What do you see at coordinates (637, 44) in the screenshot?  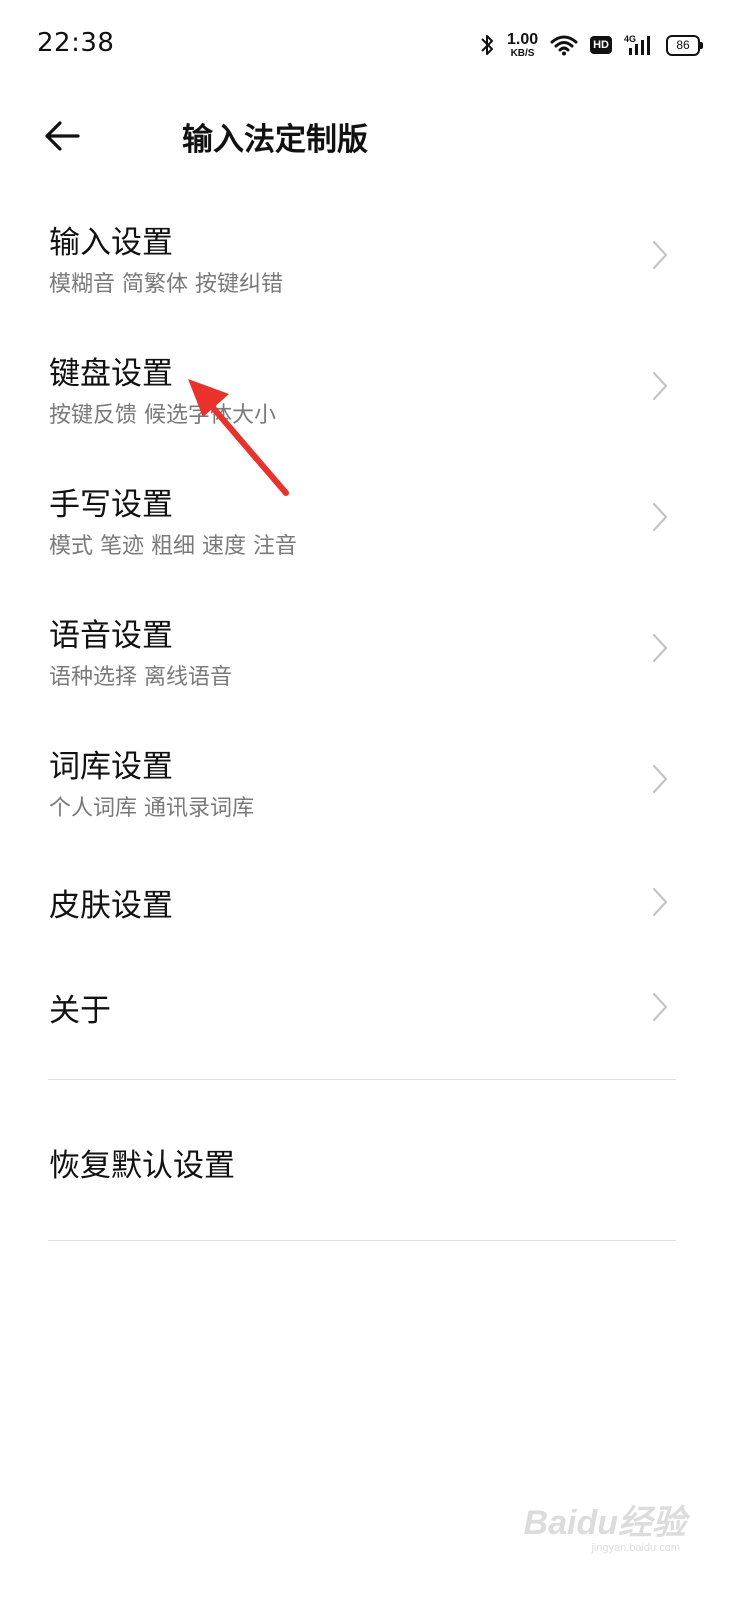 I see `cellular-signal-icon: 4G` at bounding box center [637, 44].